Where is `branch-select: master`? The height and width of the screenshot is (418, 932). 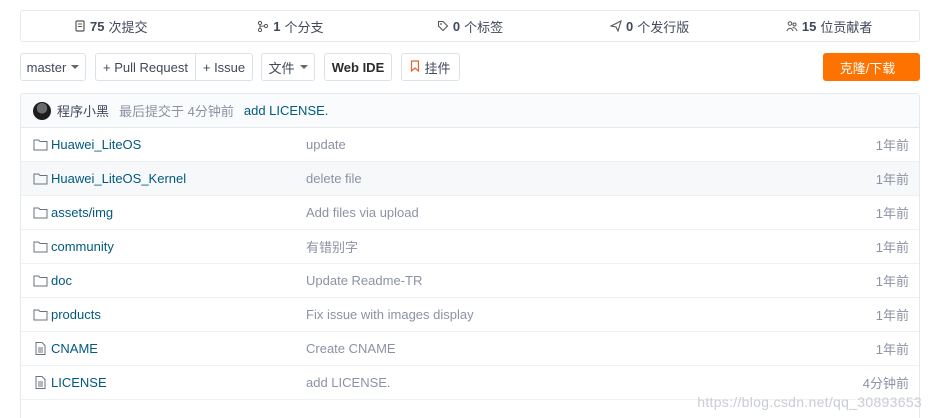
branch-select: master is located at coordinates (53, 67).